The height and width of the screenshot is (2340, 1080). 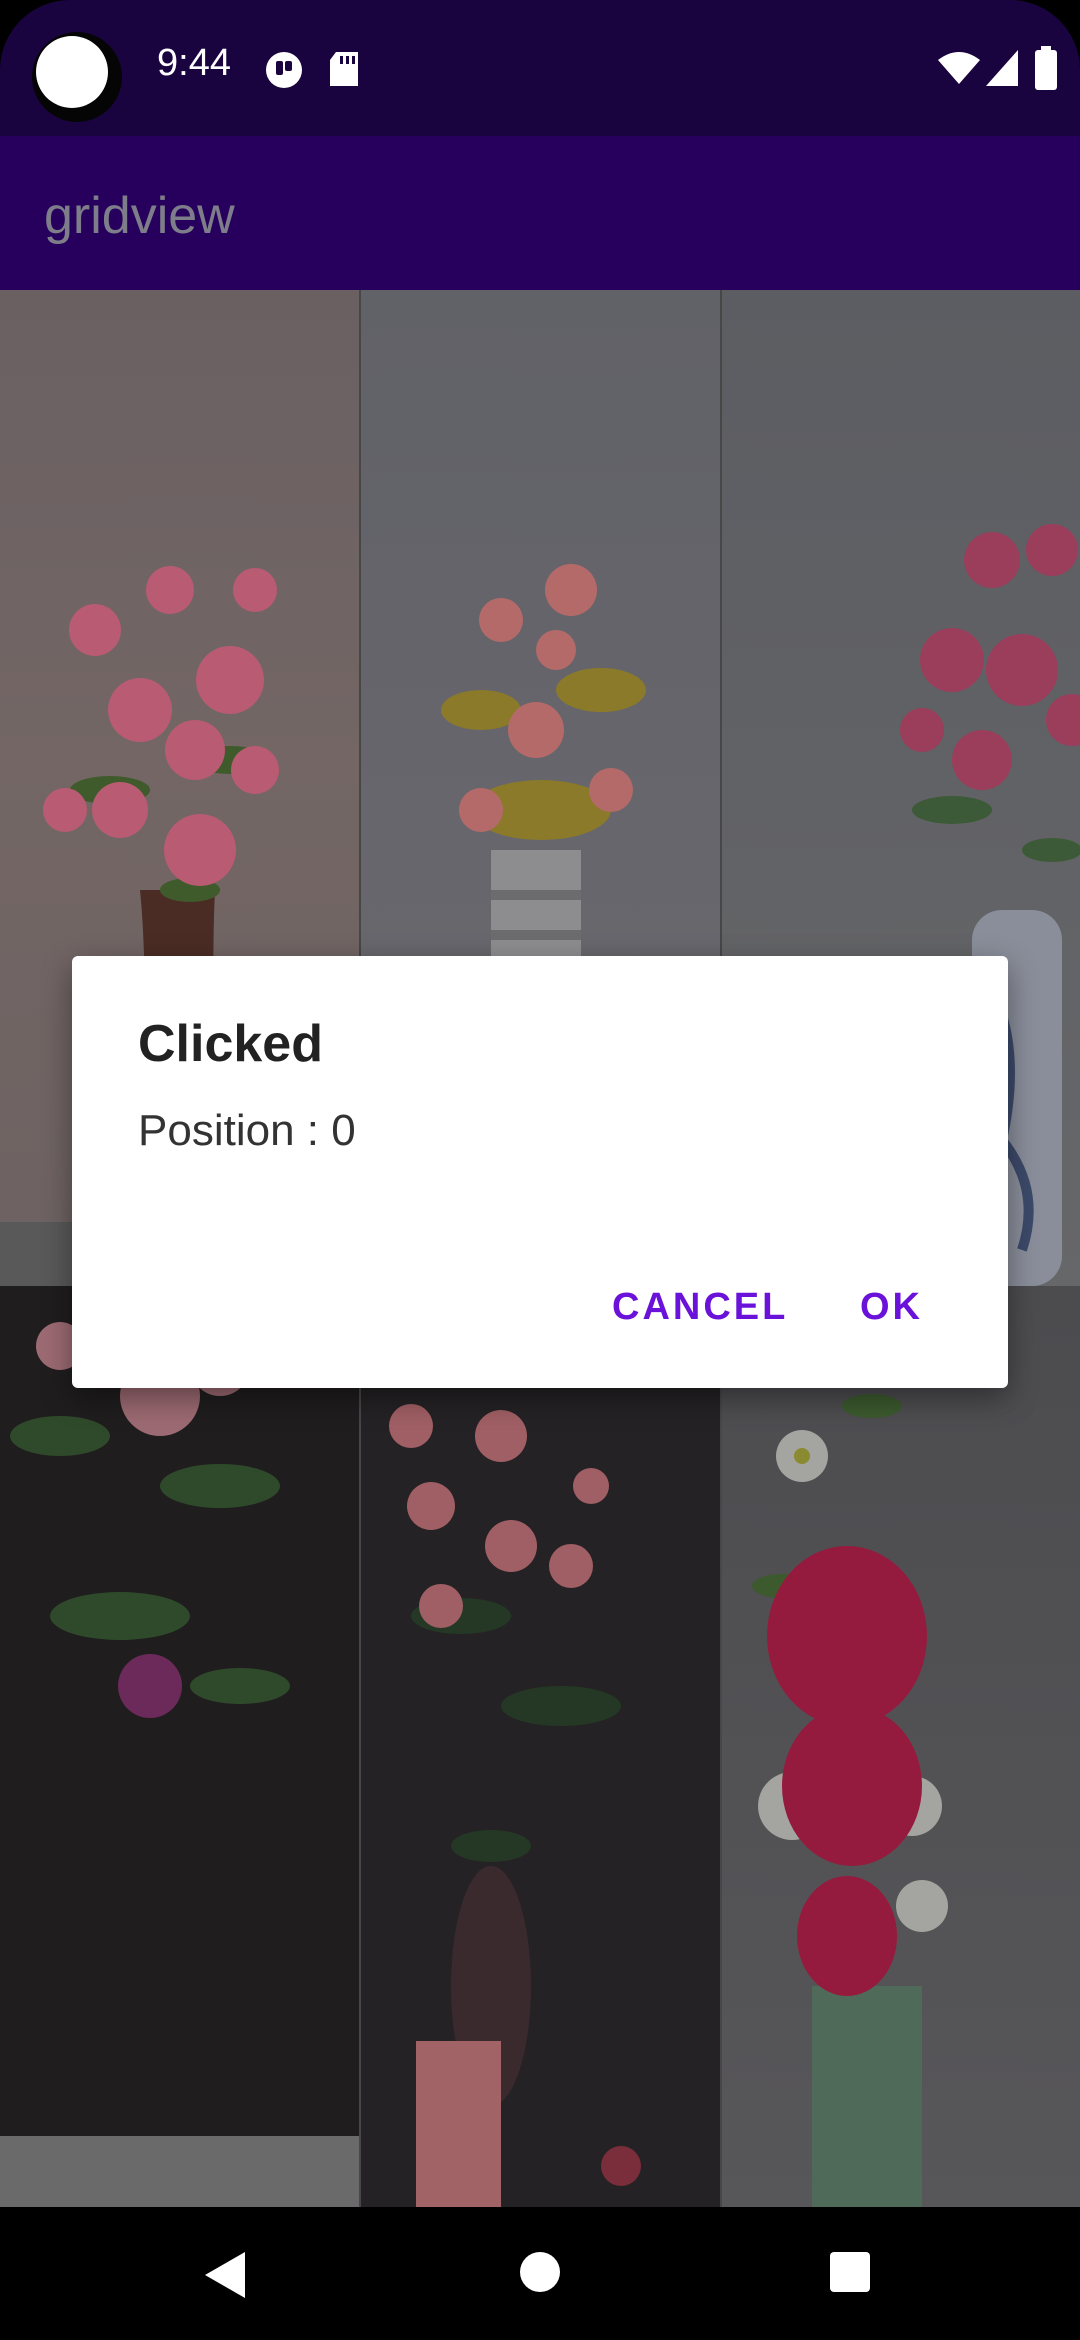 What do you see at coordinates (540, 2272) in the screenshot?
I see `home-icon` at bounding box center [540, 2272].